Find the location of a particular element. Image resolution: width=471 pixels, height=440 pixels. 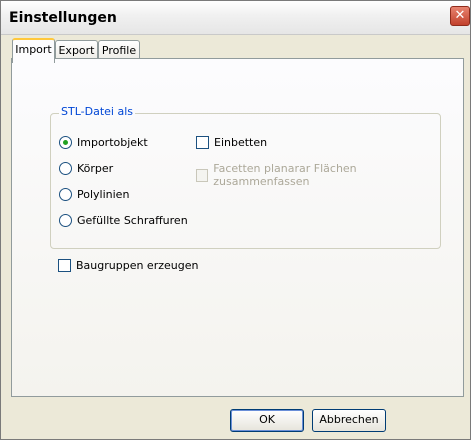

window-title: Einstellungen is located at coordinates (63, 18).